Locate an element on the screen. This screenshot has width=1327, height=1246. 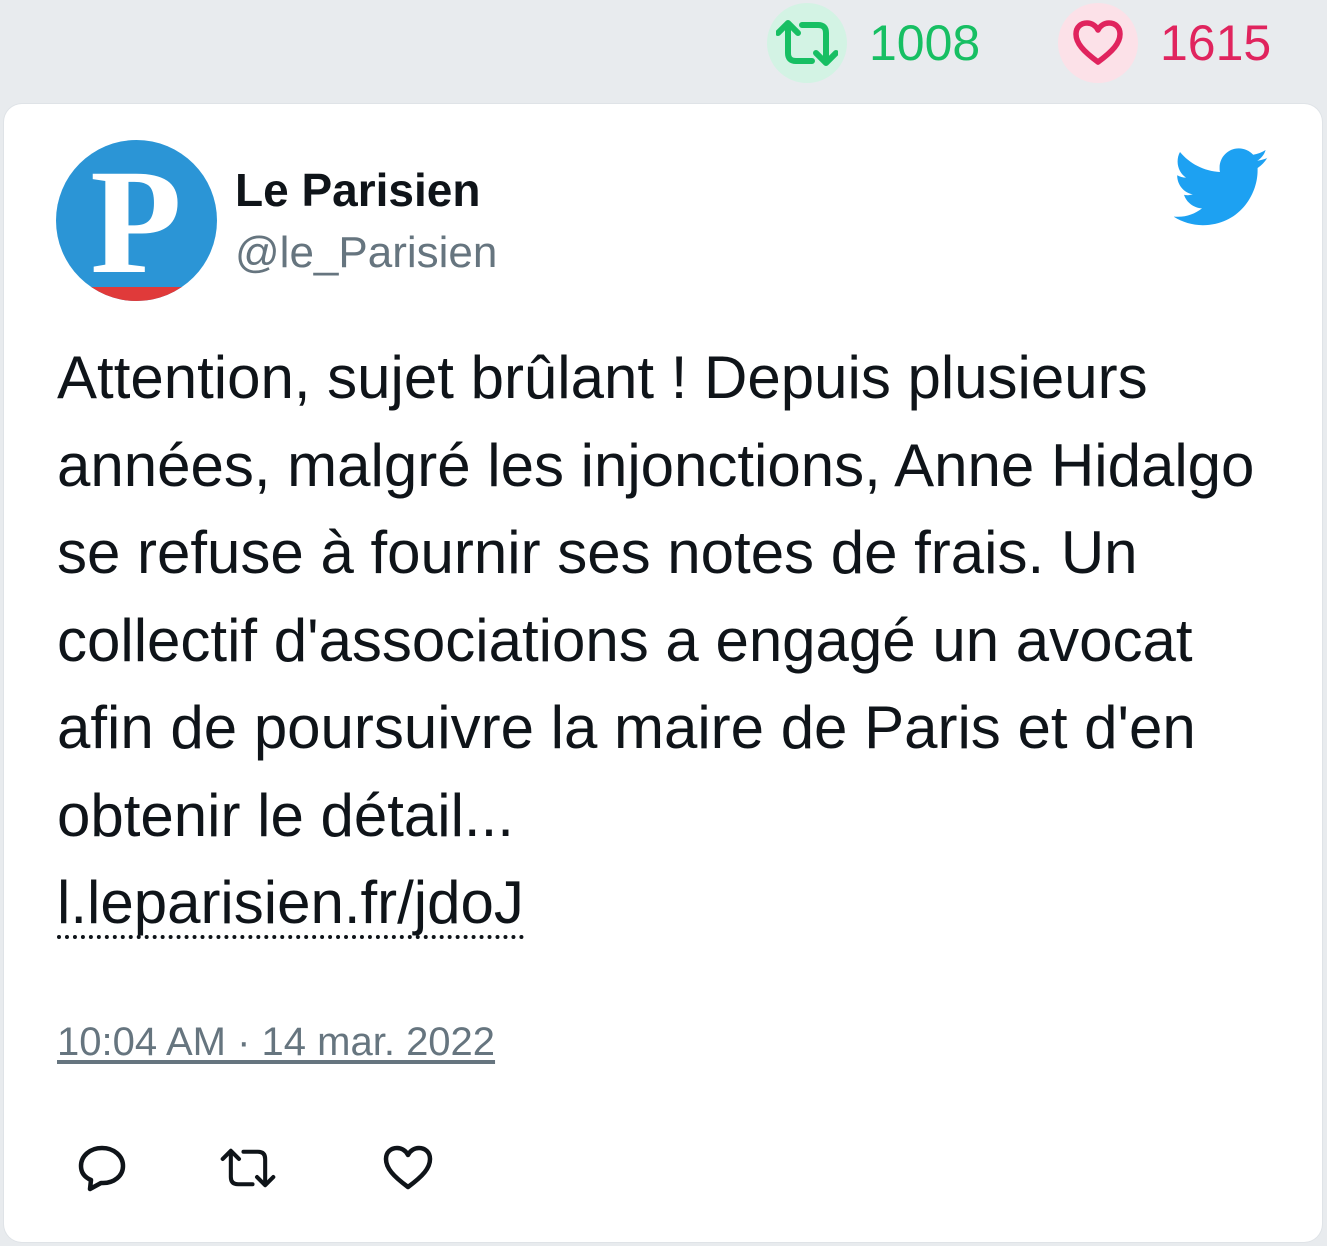
tweet-timestamp: 10:04 AM · 14 mar. 2022 is located at coordinates (276, 1042).